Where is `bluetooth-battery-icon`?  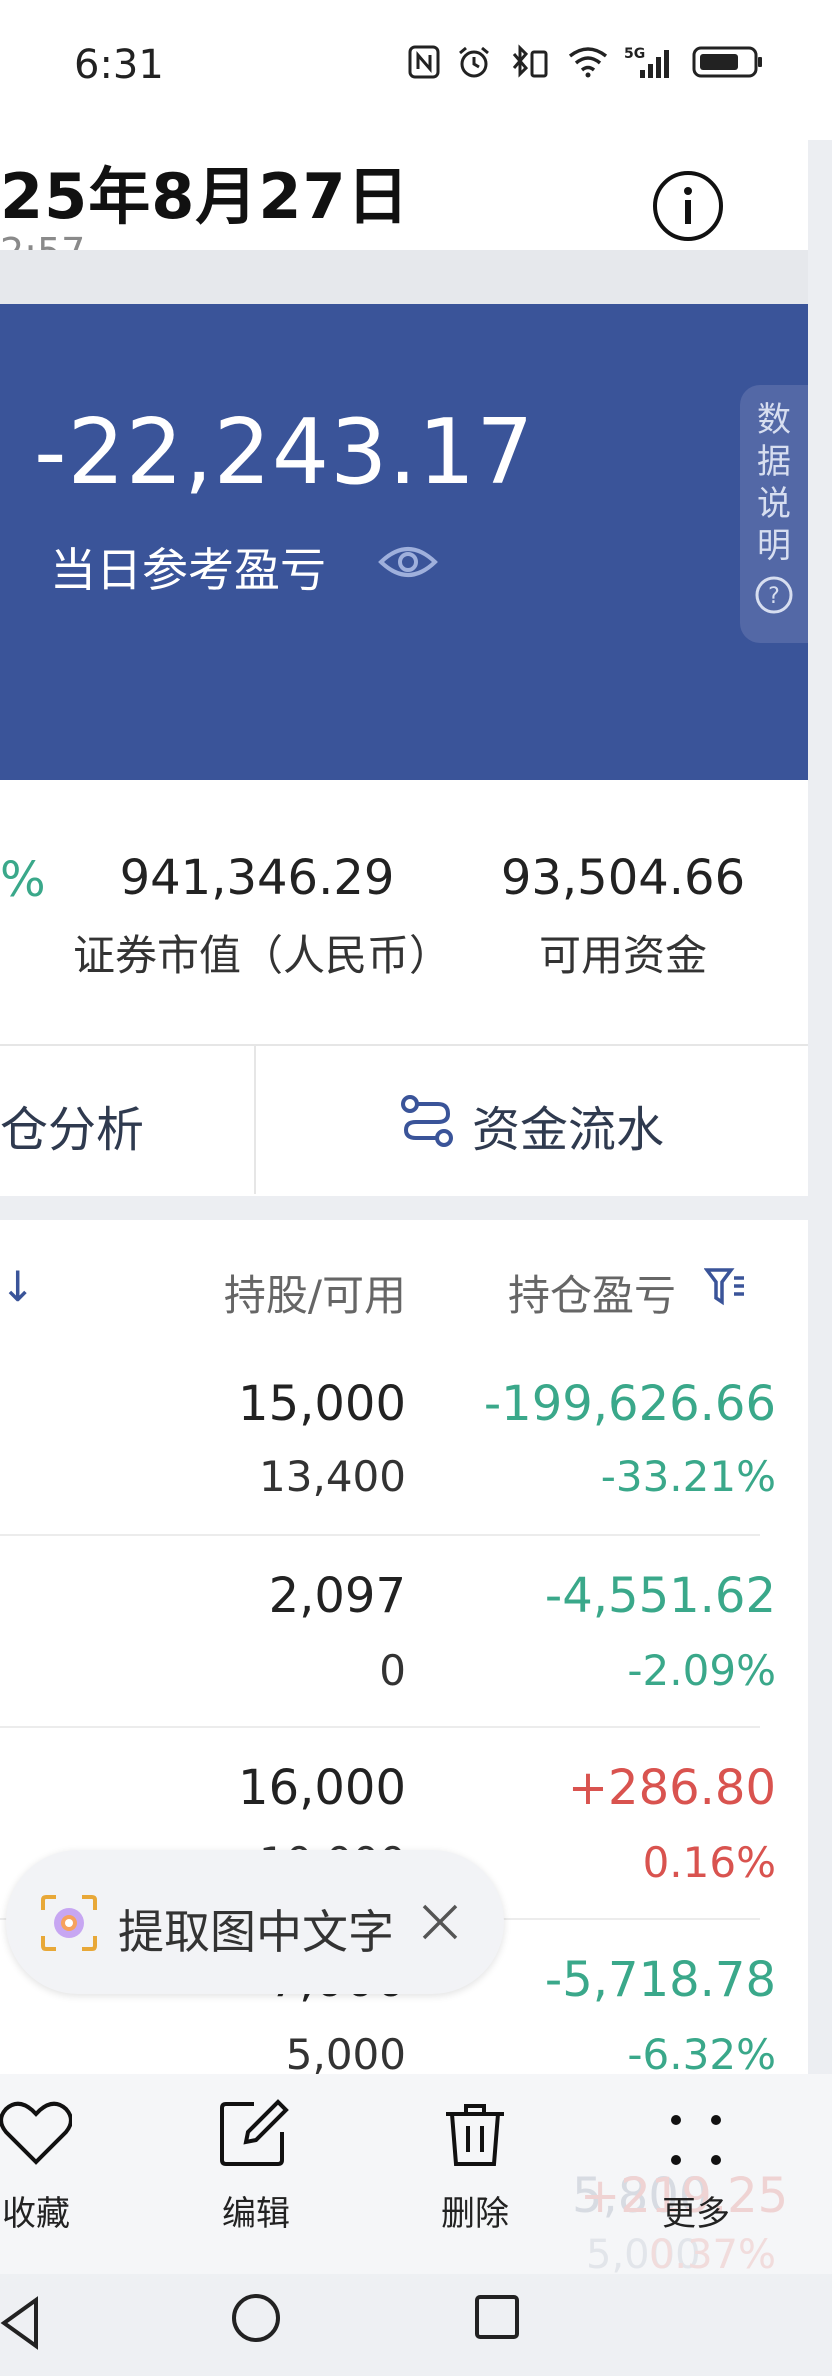
bluetooth-battery-icon is located at coordinates (530, 61).